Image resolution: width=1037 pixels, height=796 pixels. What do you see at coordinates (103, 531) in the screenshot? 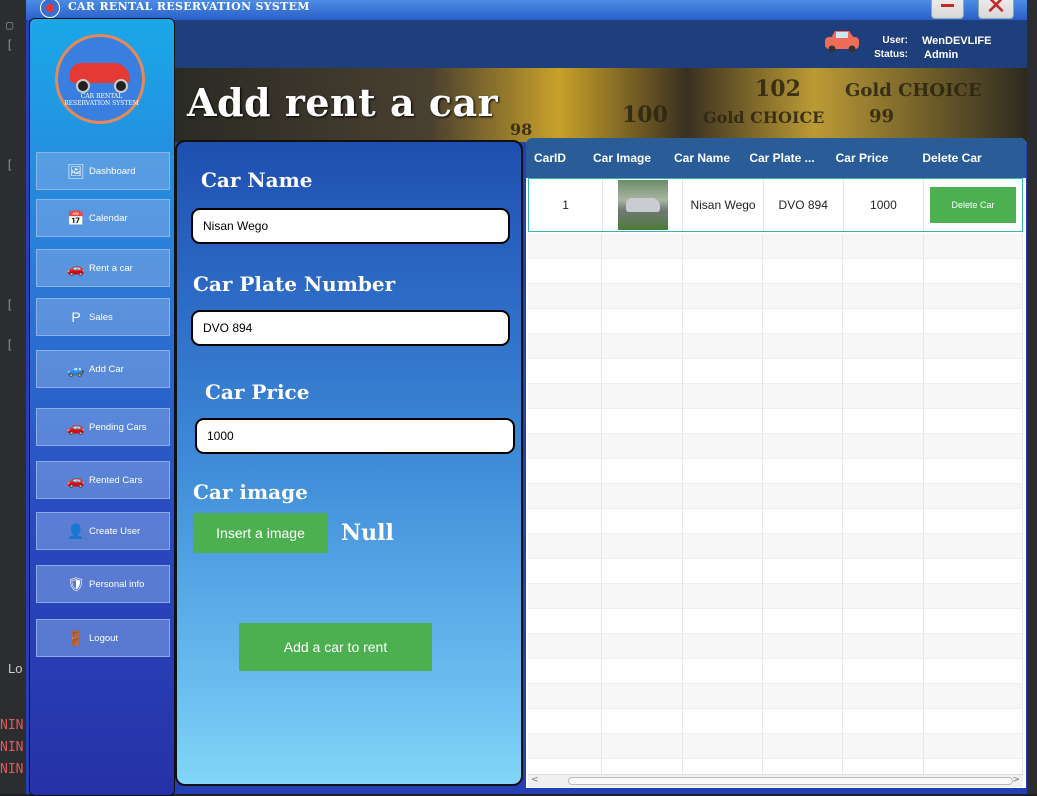
I see `sidebar-item-create-user: 👤 Create User` at bounding box center [103, 531].